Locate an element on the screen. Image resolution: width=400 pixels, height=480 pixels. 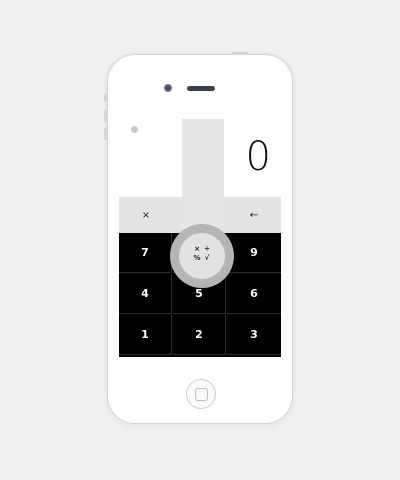
info-icon is located at coordinates (134, 129).